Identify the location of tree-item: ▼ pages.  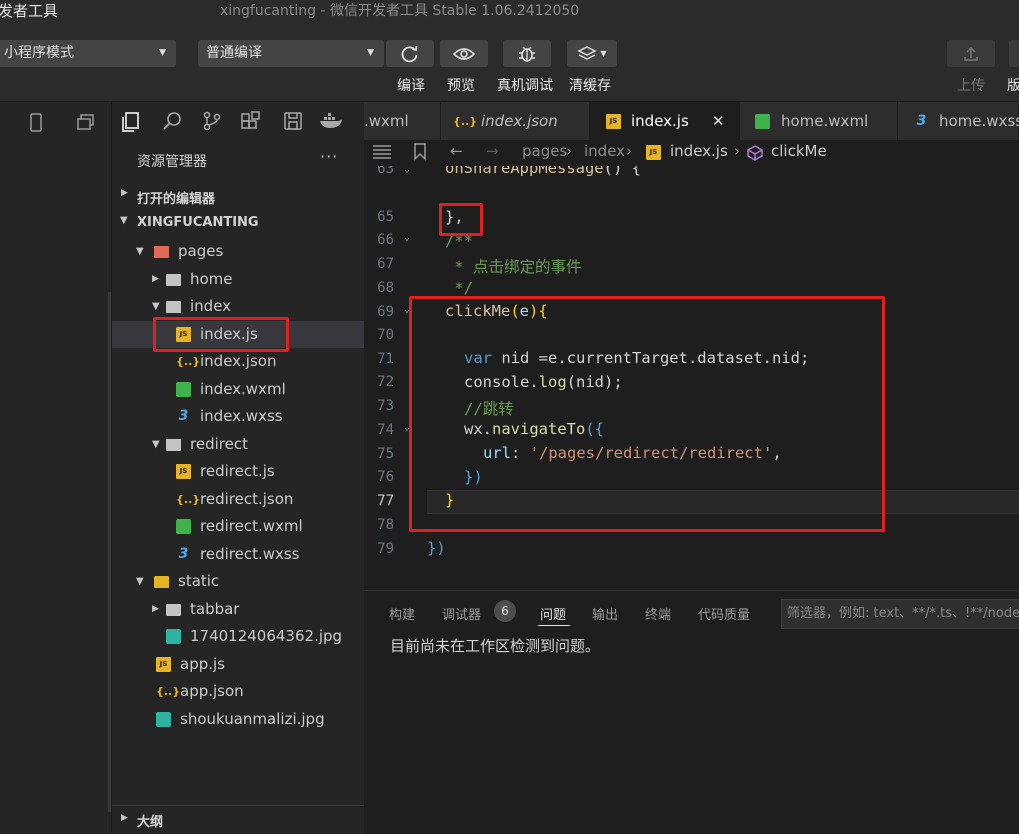
(238, 251).